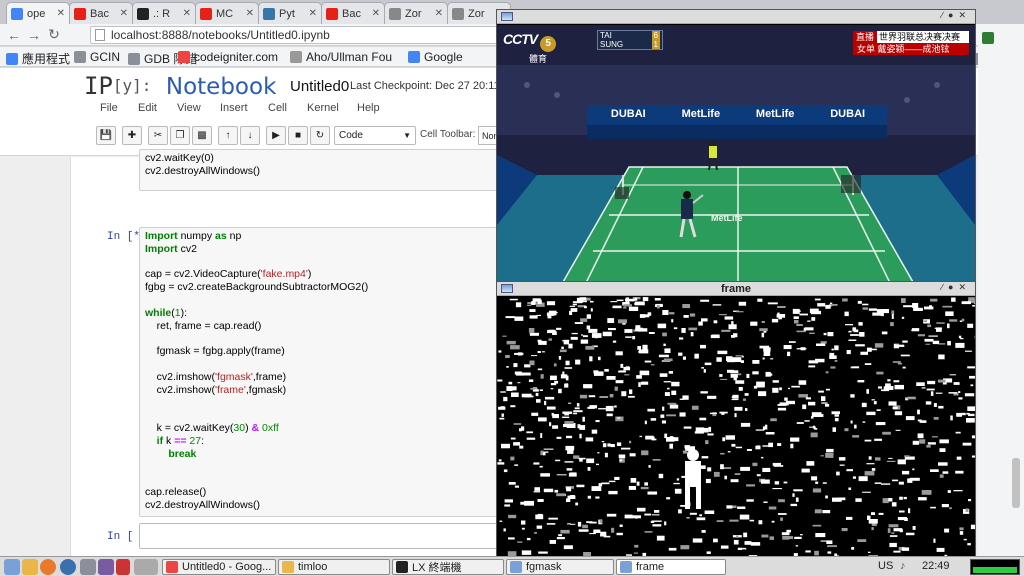 The width and height of the screenshot is (1024, 576). Describe the element at coordinates (630, 35) in the screenshot. I see `score-row-1: TAI 6` at that location.